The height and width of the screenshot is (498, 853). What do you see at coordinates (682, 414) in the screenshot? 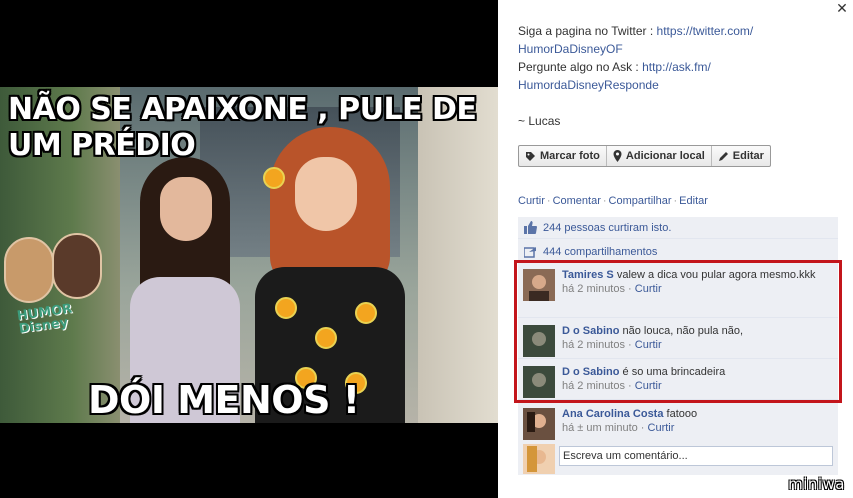
I see `comment-text: fatooo` at bounding box center [682, 414].